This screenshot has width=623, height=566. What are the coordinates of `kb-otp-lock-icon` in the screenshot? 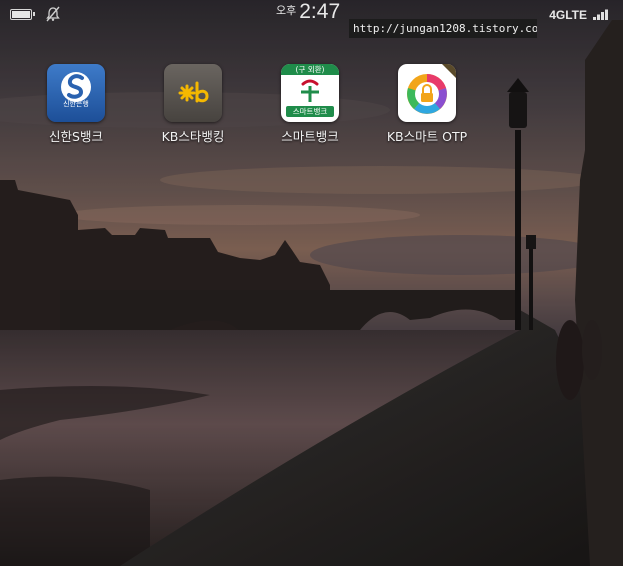 It's located at (427, 93).